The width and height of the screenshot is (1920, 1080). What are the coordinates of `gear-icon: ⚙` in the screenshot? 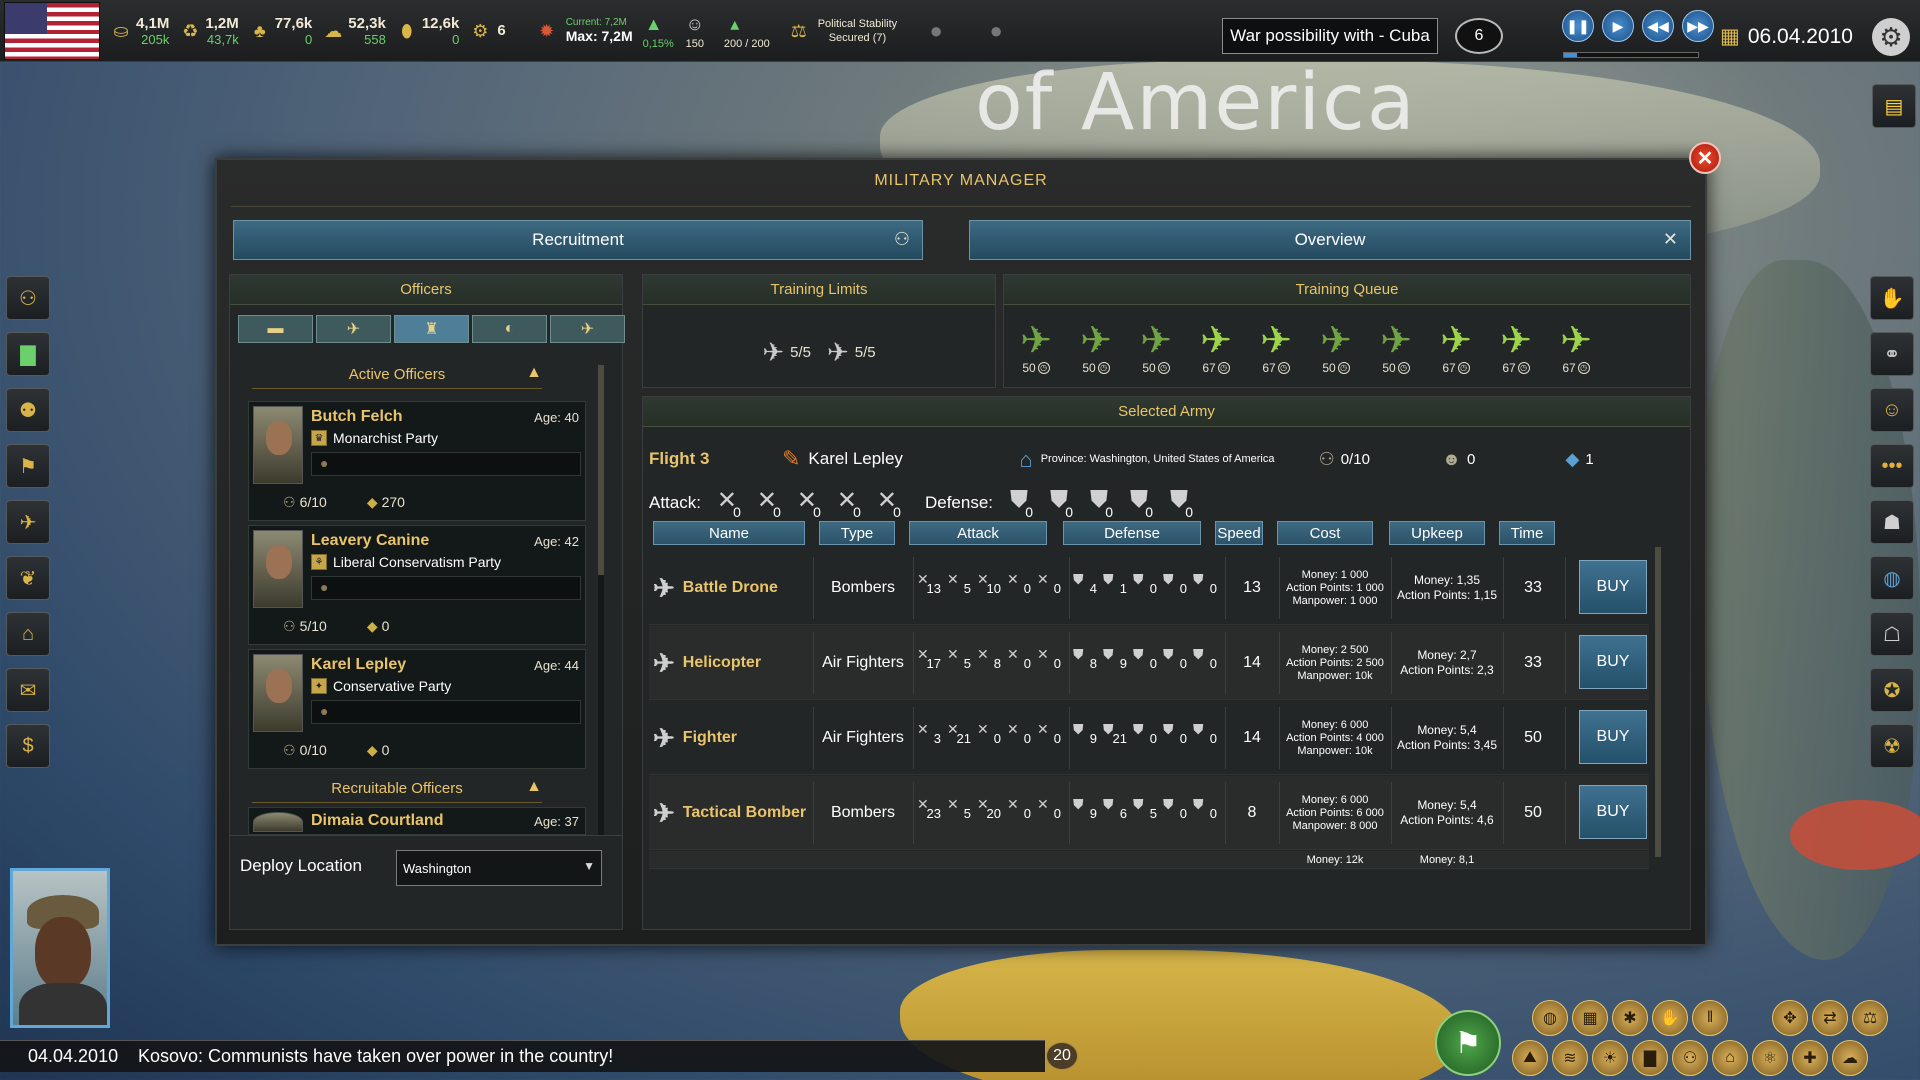 It's located at (1891, 37).